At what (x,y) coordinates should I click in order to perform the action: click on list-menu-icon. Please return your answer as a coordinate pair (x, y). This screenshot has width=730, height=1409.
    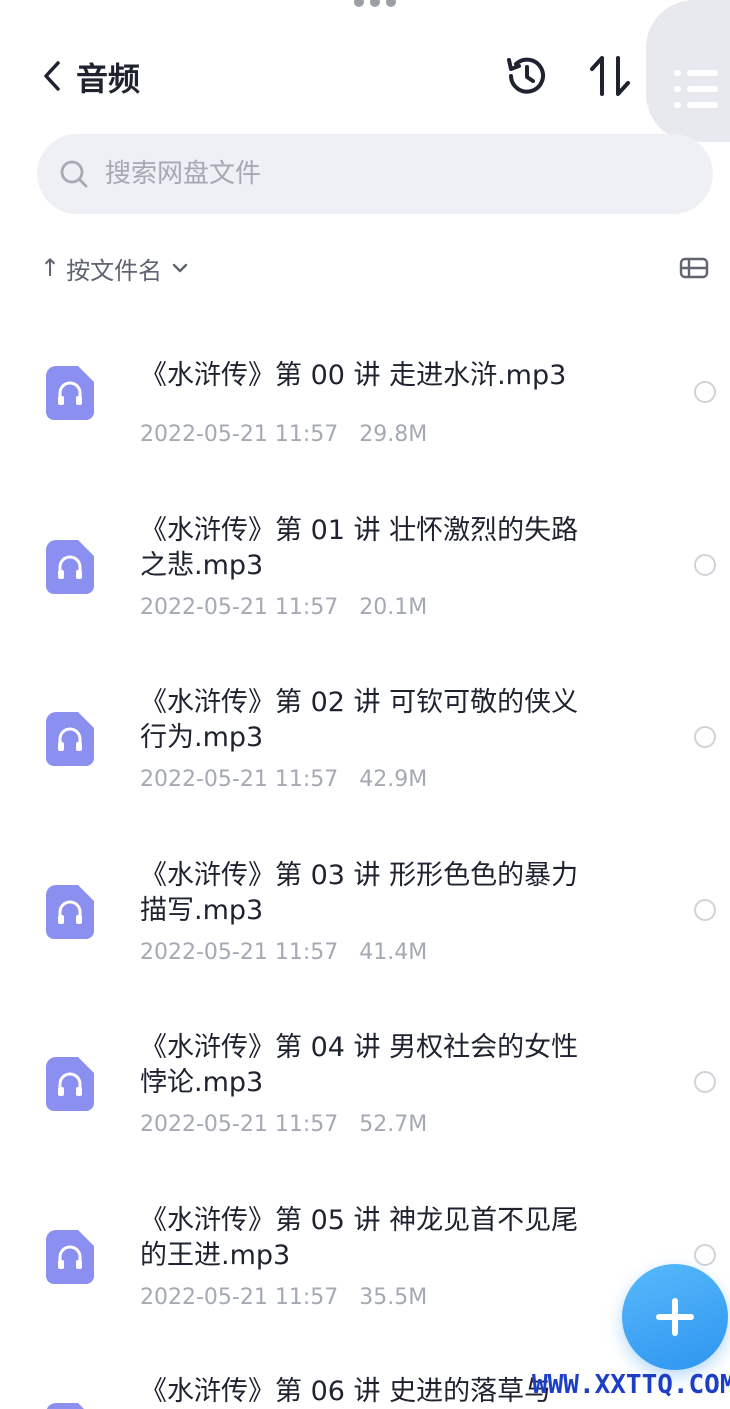
    Looking at the image, I should click on (696, 94).